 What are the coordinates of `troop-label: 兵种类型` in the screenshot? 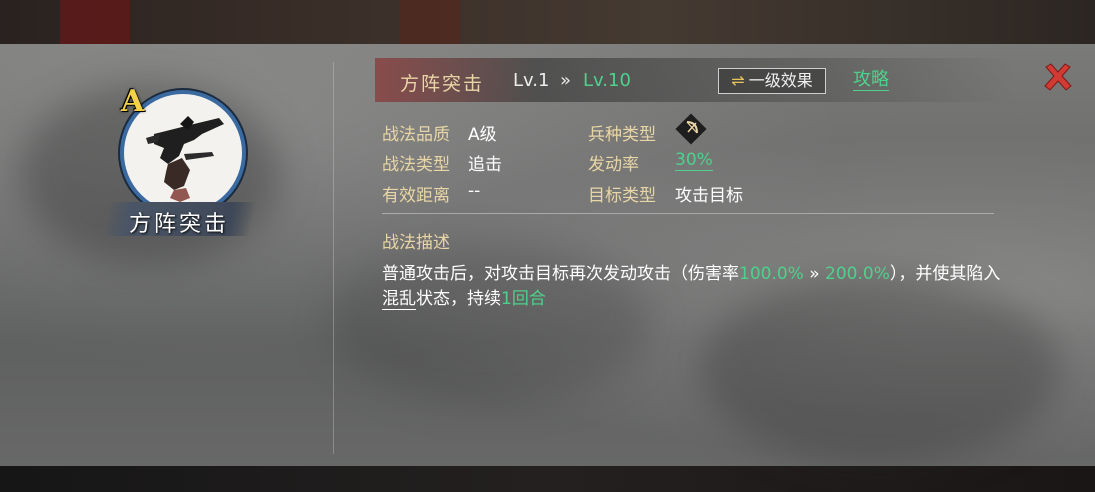 It's located at (622, 135).